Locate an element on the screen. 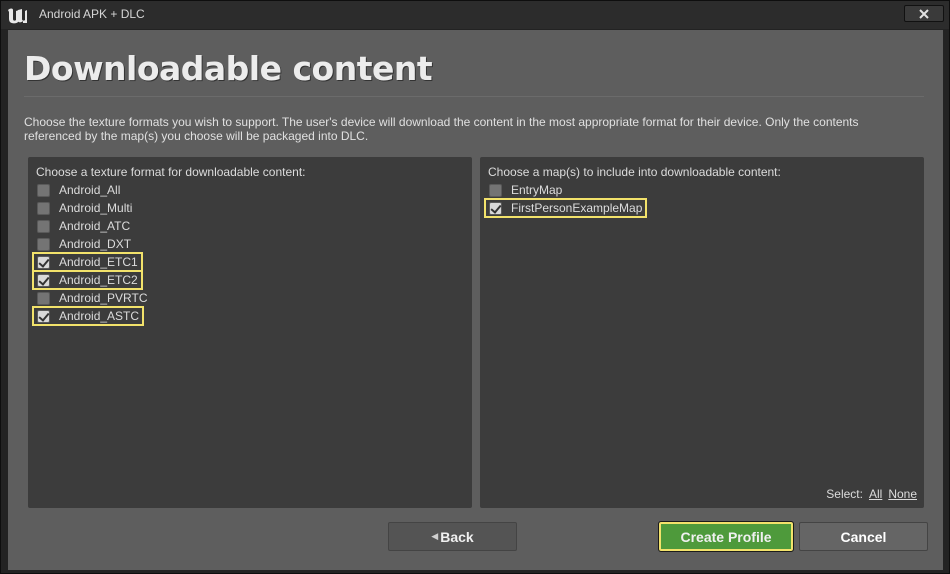  texture-option-android-all: Android_All is located at coordinates (78, 190).